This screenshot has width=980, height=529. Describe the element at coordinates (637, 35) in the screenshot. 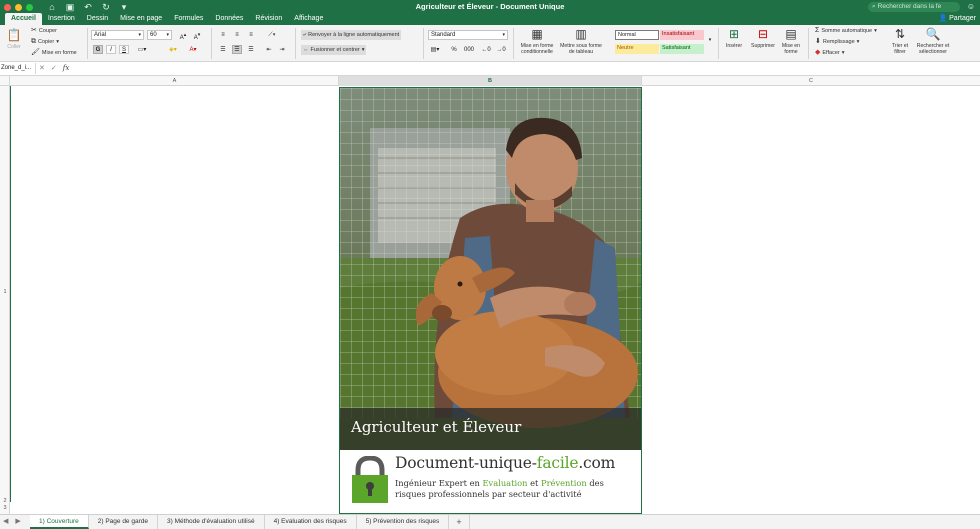

I see `style-normal: Normal` at that location.